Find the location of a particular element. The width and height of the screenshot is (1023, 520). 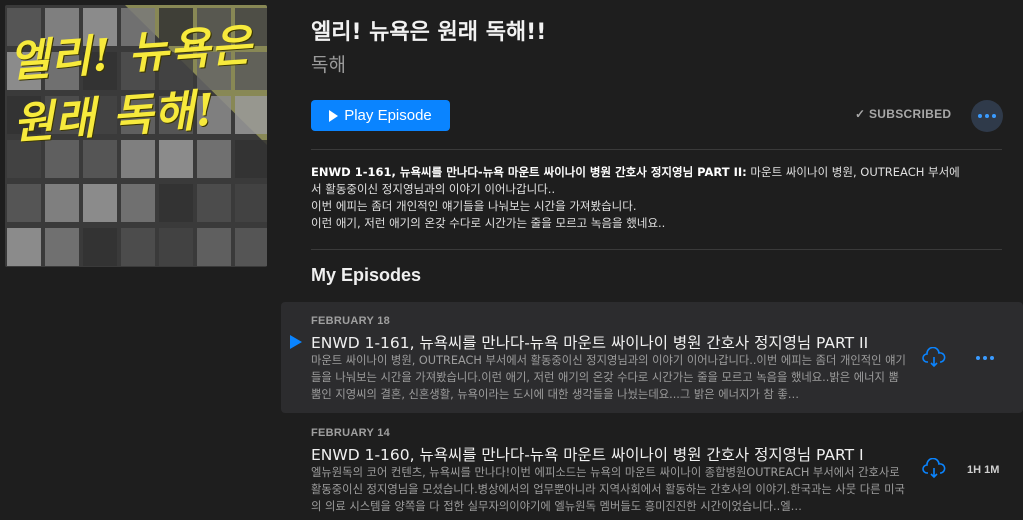

more-options-button is located at coordinates (987, 116).